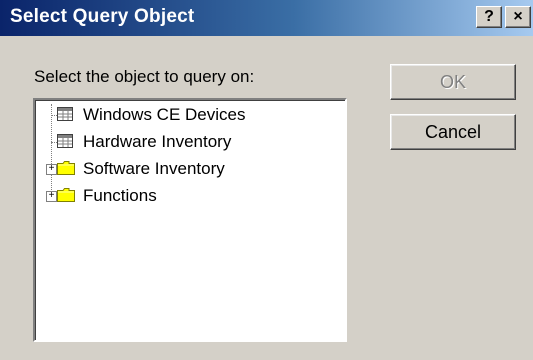  Describe the element at coordinates (51, 150) in the screenshot. I see `tree-connector-line` at that location.